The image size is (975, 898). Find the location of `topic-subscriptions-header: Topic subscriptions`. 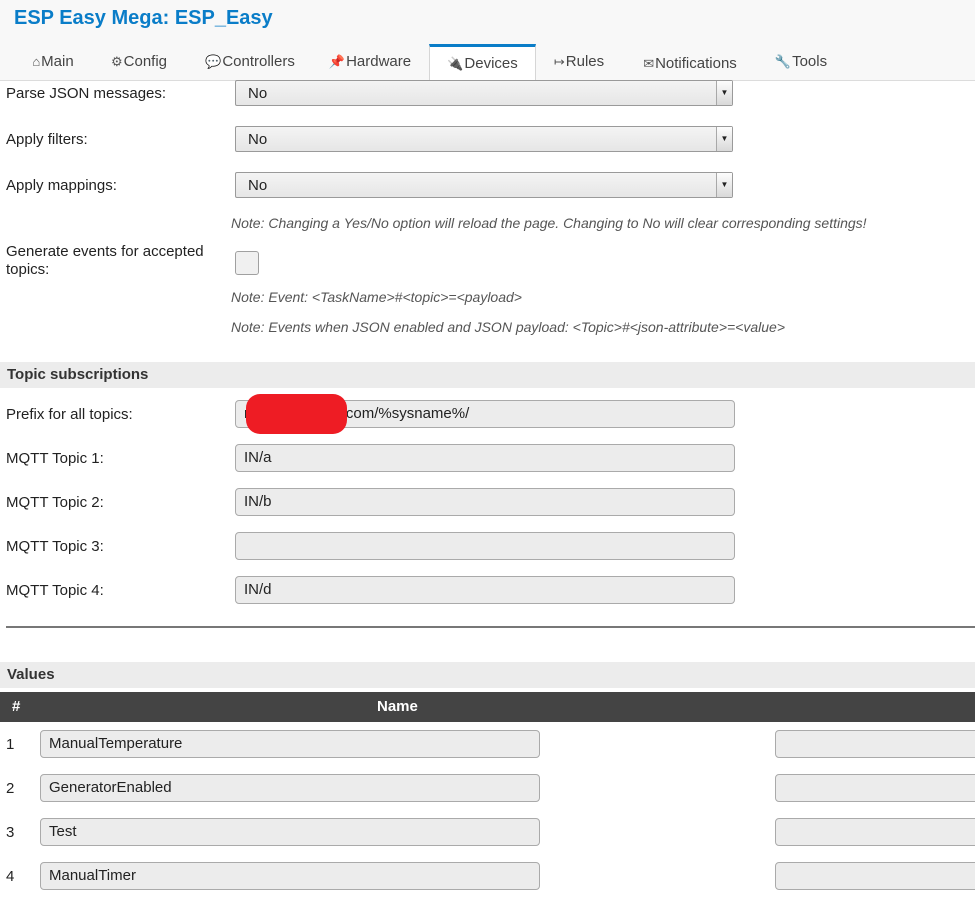

topic-subscriptions-header: Topic subscriptions is located at coordinates (487, 375).